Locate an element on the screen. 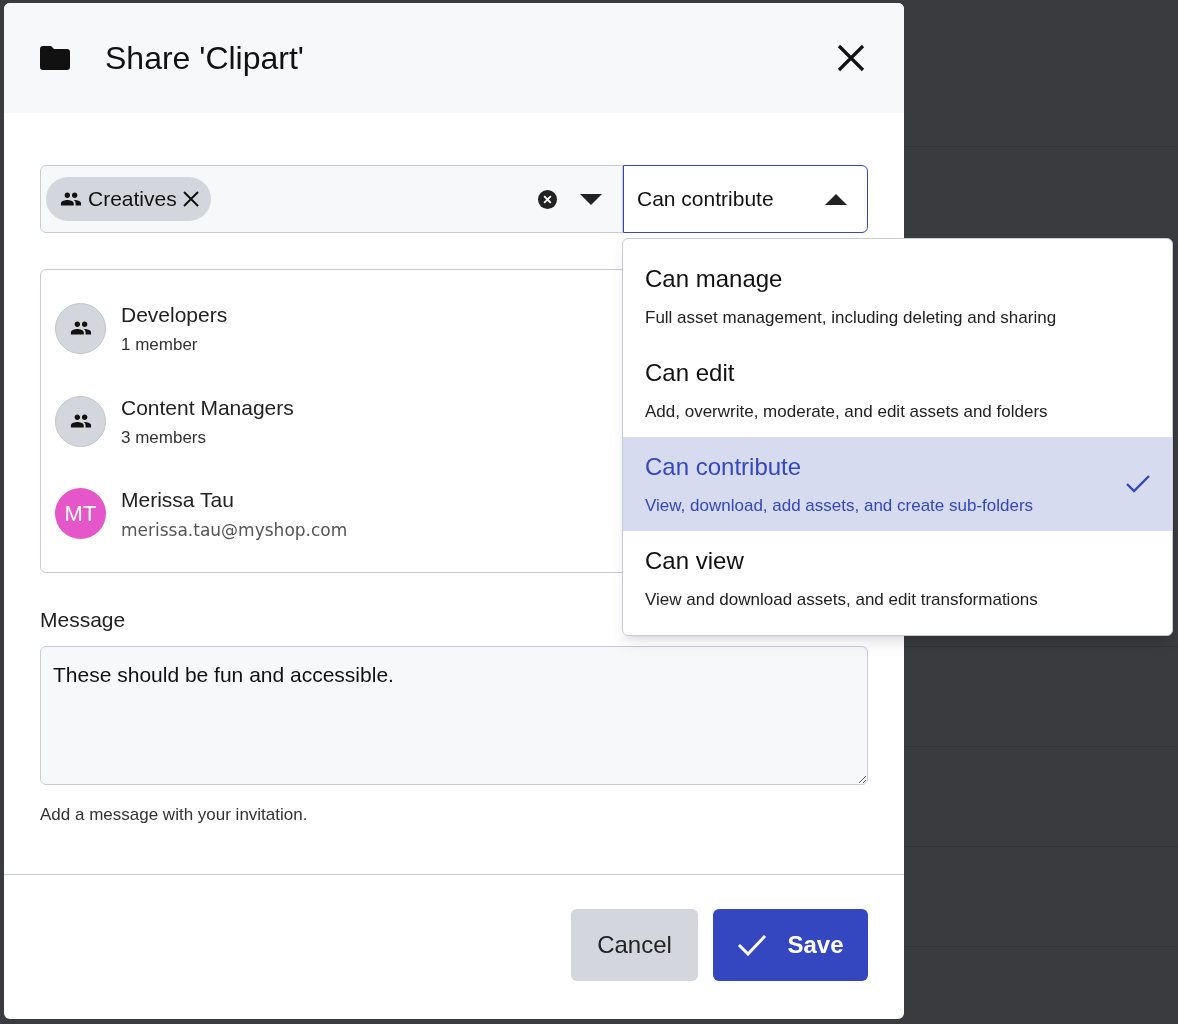 The image size is (1178, 1024). permission-option: Can contribute View, download, add assets, and create sub-folders is located at coordinates (897, 484).